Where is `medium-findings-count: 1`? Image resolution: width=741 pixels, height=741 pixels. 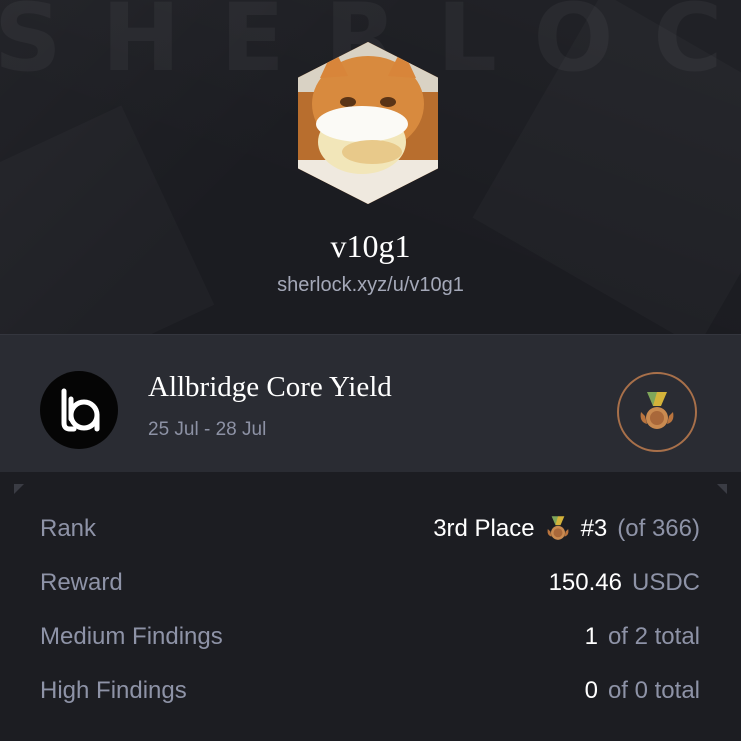
medium-findings-count: 1 is located at coordinates (591, 636).